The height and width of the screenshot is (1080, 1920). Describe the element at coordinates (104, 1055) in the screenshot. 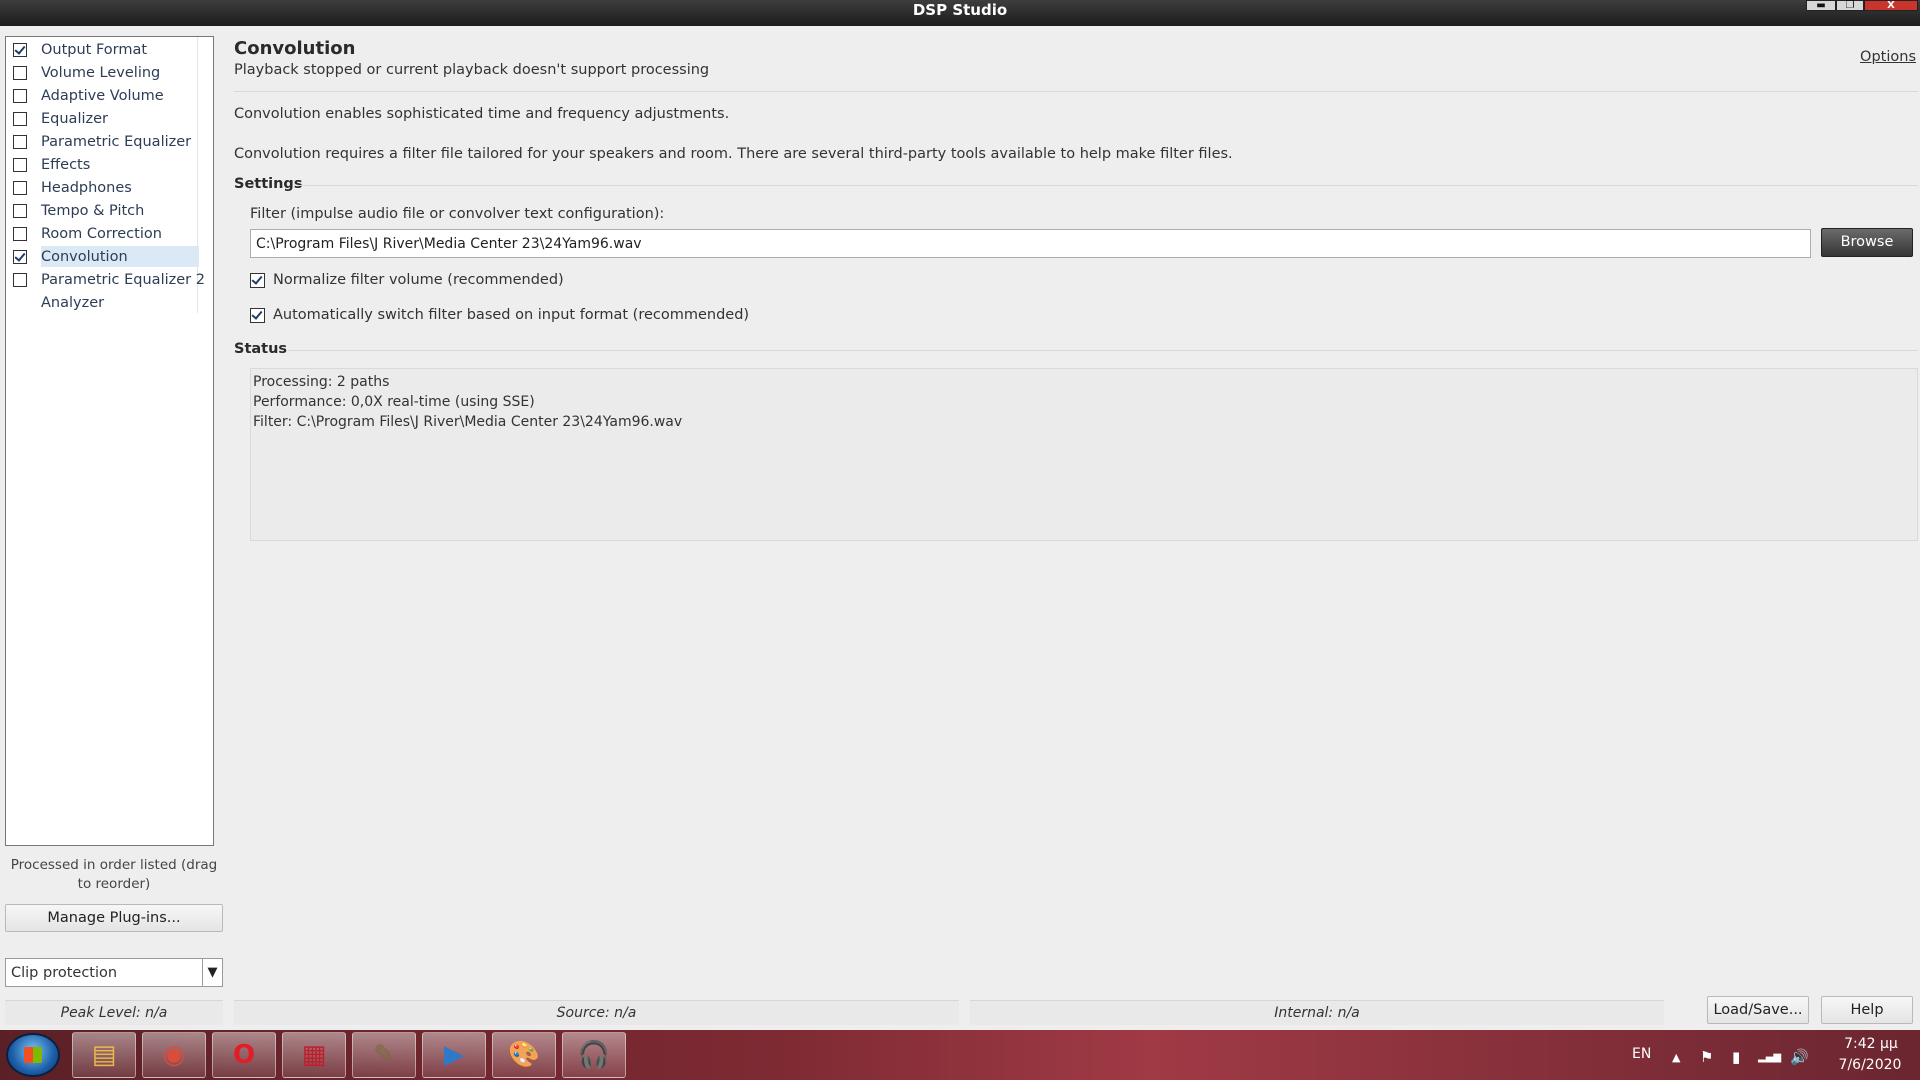

I see `taskbar-app-button: ▤` at that location.